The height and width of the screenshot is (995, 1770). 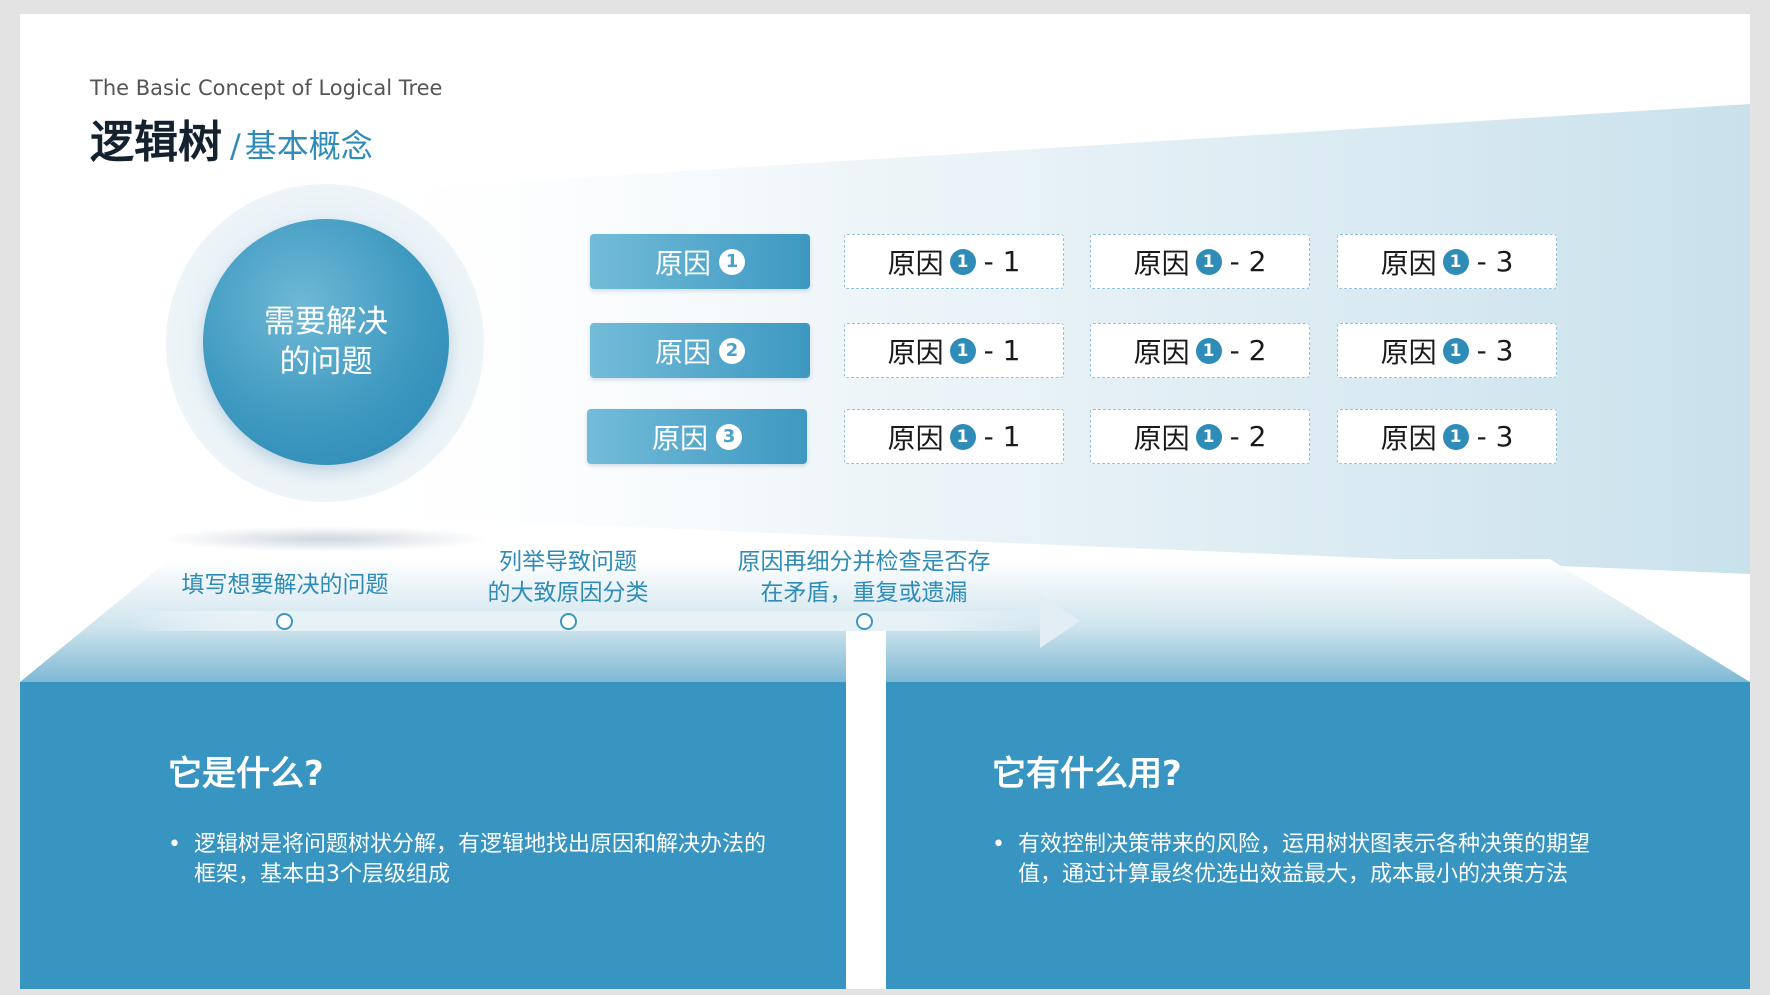 I want to click on cause-2: 原因 2, so click(x=700, y=350).